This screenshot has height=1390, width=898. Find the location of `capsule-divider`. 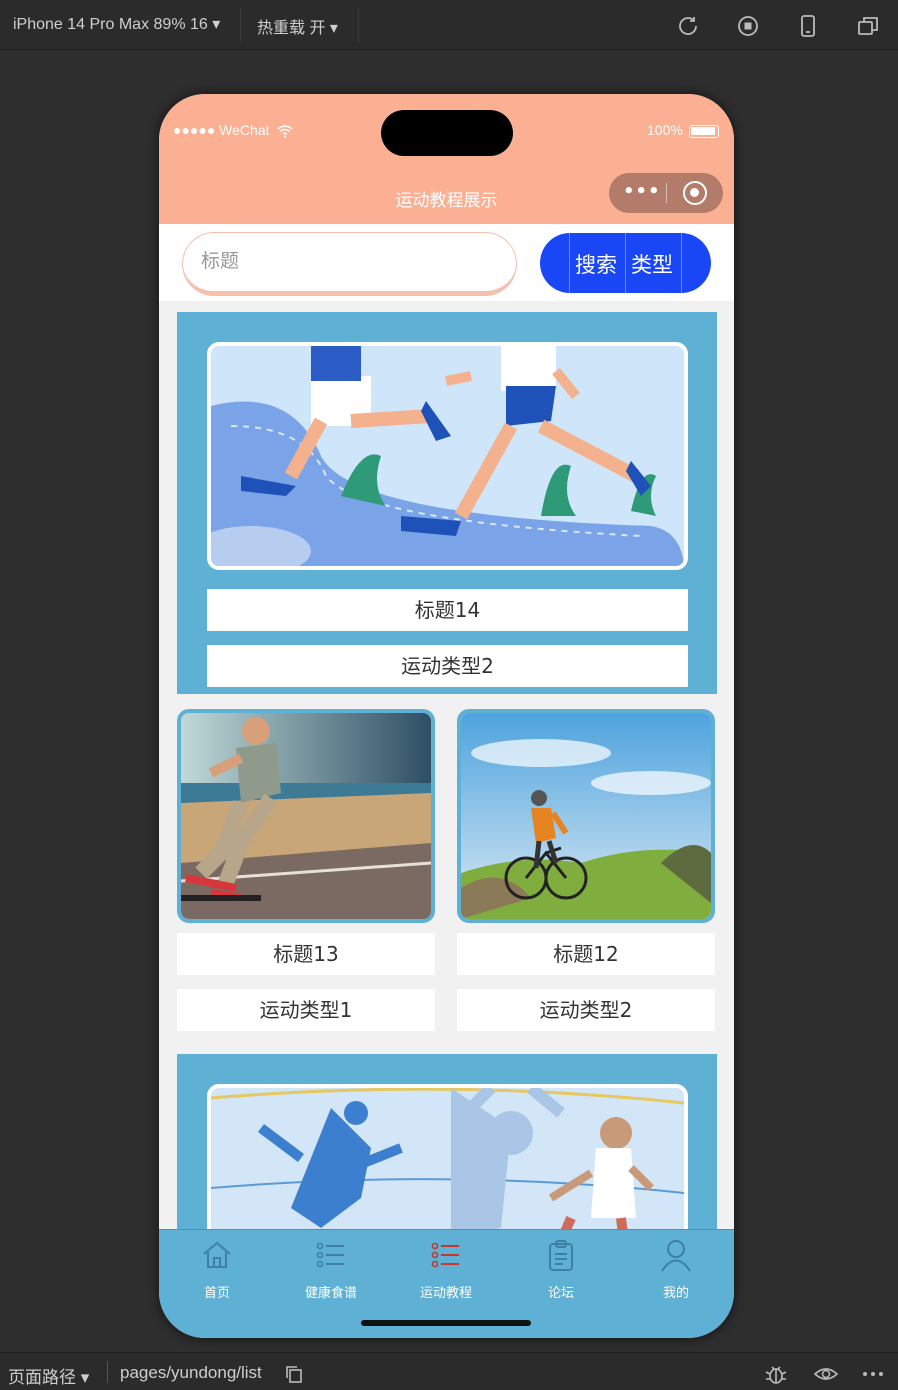

capsule-divider is located at coordinates (666, 193).